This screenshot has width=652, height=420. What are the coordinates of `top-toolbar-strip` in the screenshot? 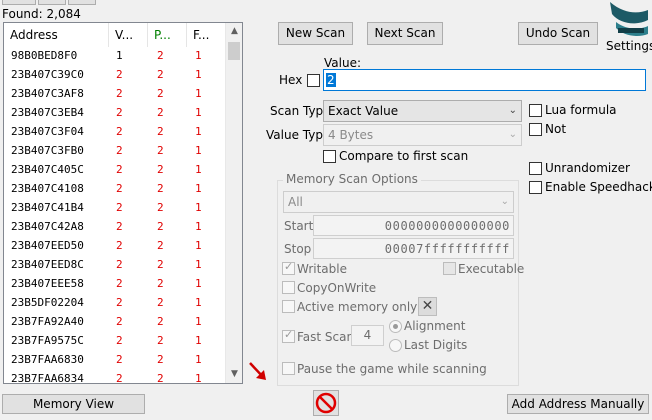 It's located at (326, 3).